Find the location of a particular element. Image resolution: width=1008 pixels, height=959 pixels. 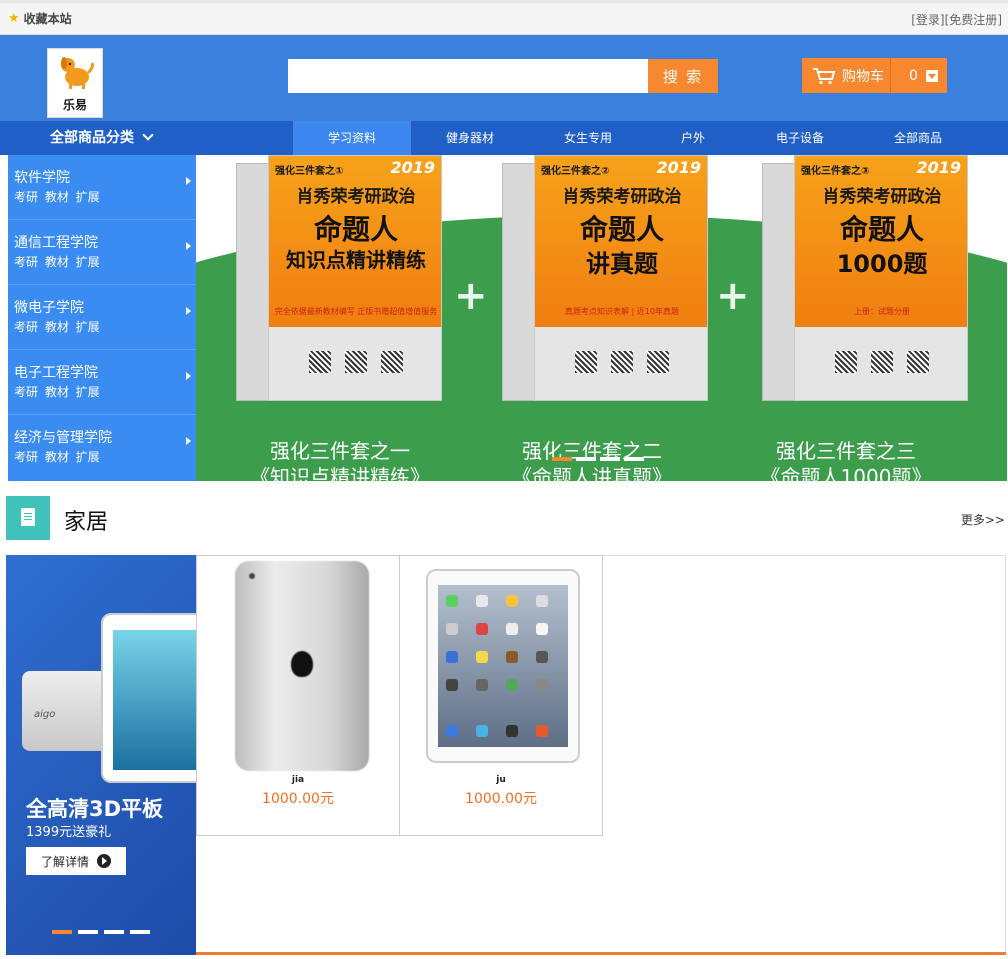

all-categories-label: 全部商品分类 is located at coordinates (92, 138).